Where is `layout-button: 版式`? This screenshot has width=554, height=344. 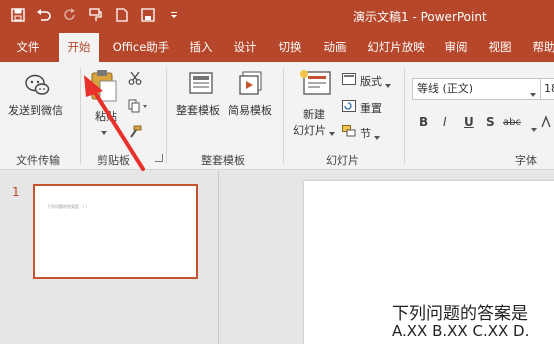
layout-button: 版式 is located at coordinates (371, 81).